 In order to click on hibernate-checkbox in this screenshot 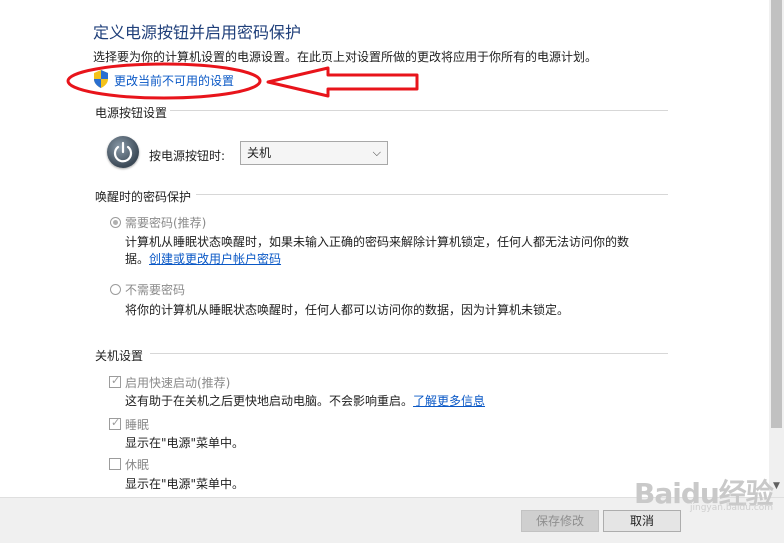, I will do `click(115, 464)`.